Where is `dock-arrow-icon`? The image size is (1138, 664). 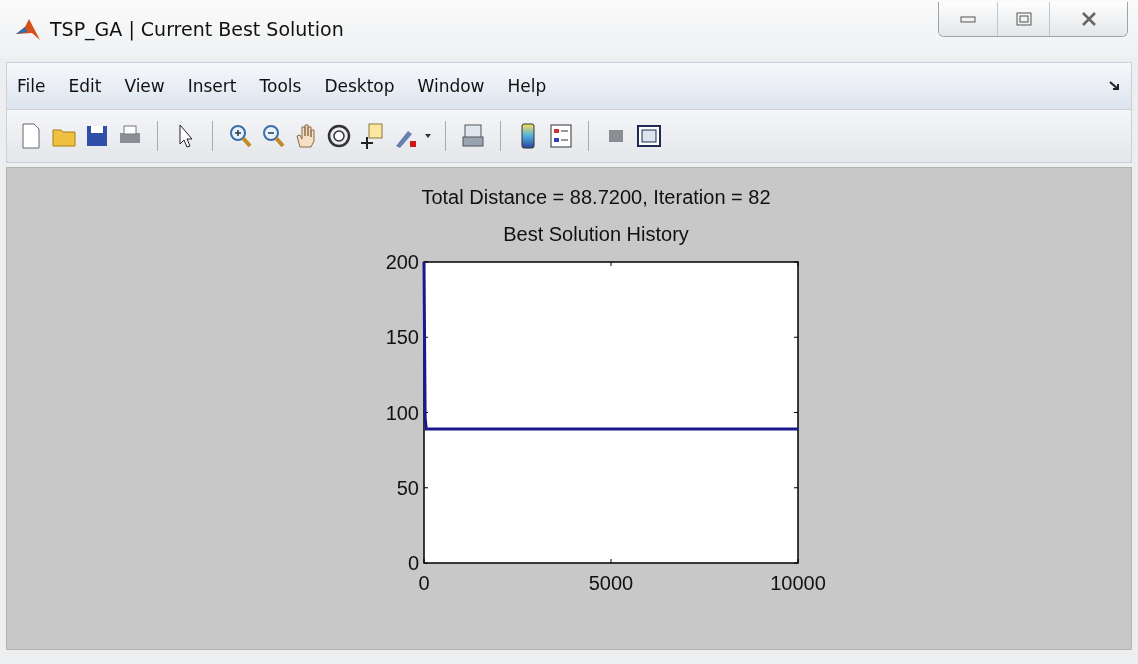 dock-arrow-icon is located at coordinates (1115, 86).